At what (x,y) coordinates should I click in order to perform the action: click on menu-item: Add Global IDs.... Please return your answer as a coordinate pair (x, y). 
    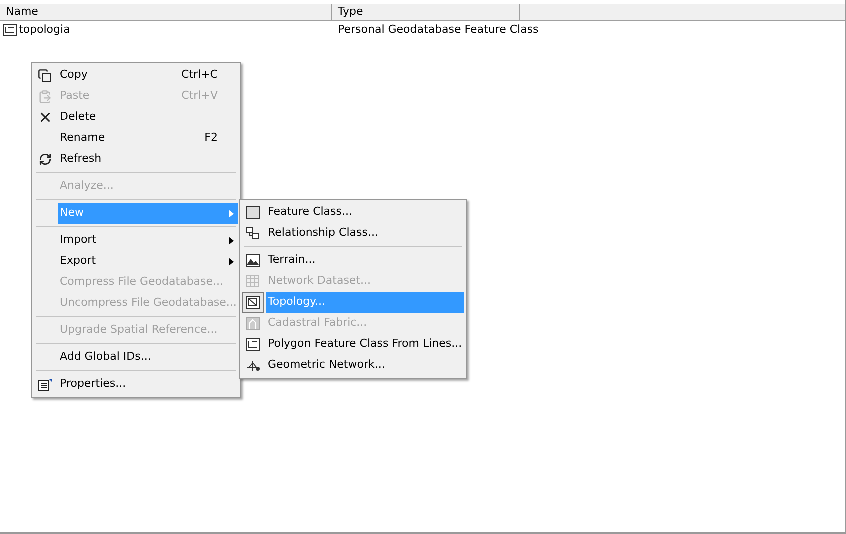
    Looking at the image, I should click on (148, 357).